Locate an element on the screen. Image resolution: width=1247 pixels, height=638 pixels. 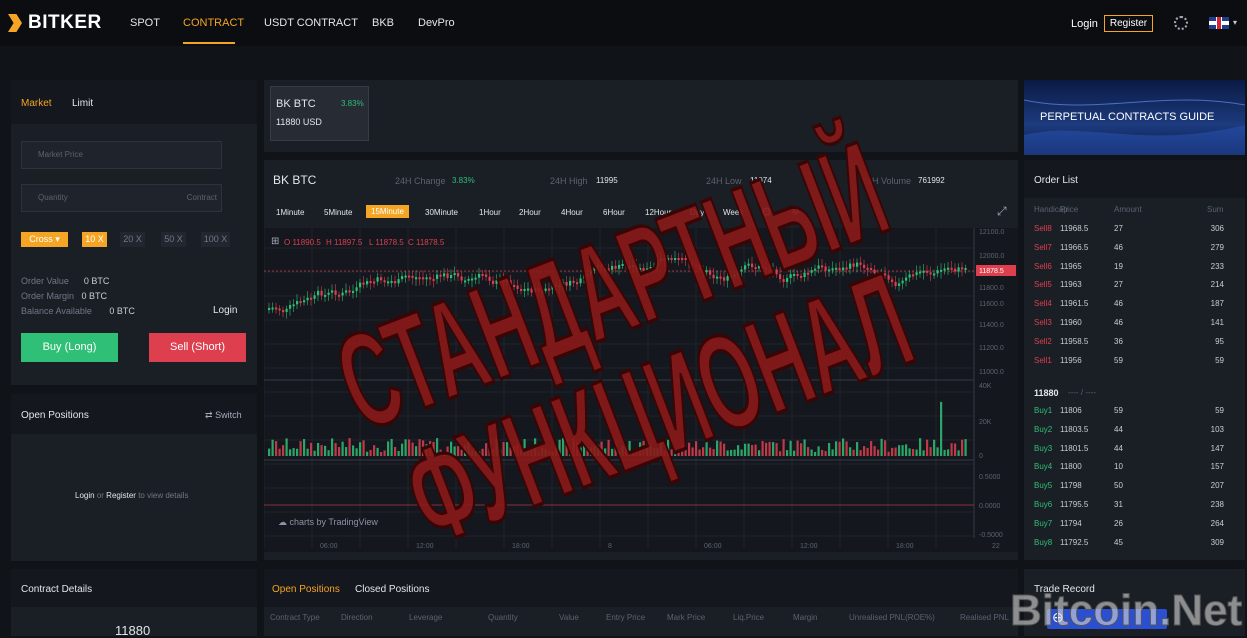
interval-6hour: 6Hour is located at coordinates (614, 212).